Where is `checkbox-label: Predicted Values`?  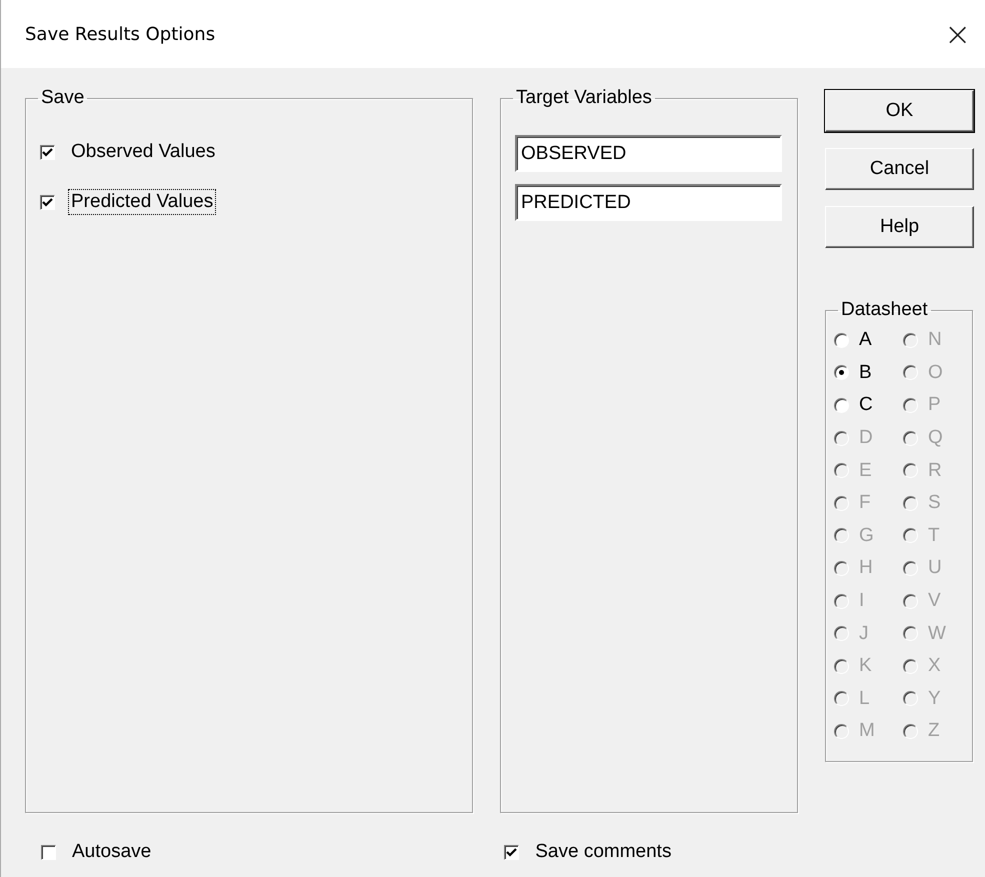
checkbox-label: Predicted Values is located at coordinates (142, 202).